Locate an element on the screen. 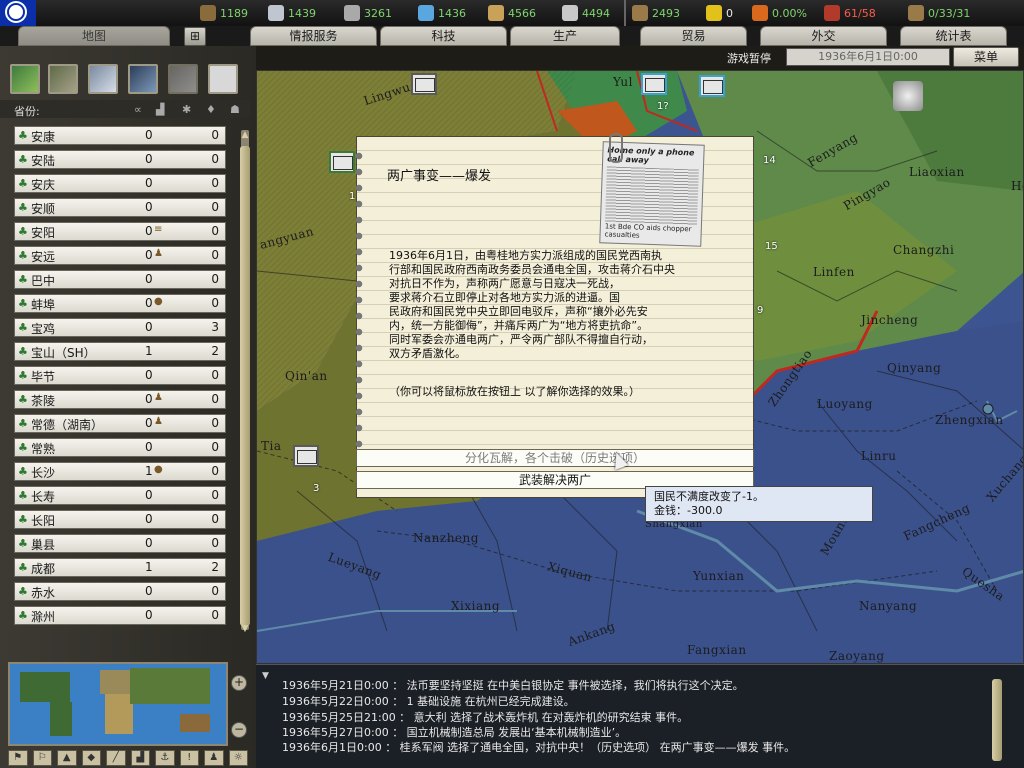  resource-item: 4494 is located at coordinates (586, 13).